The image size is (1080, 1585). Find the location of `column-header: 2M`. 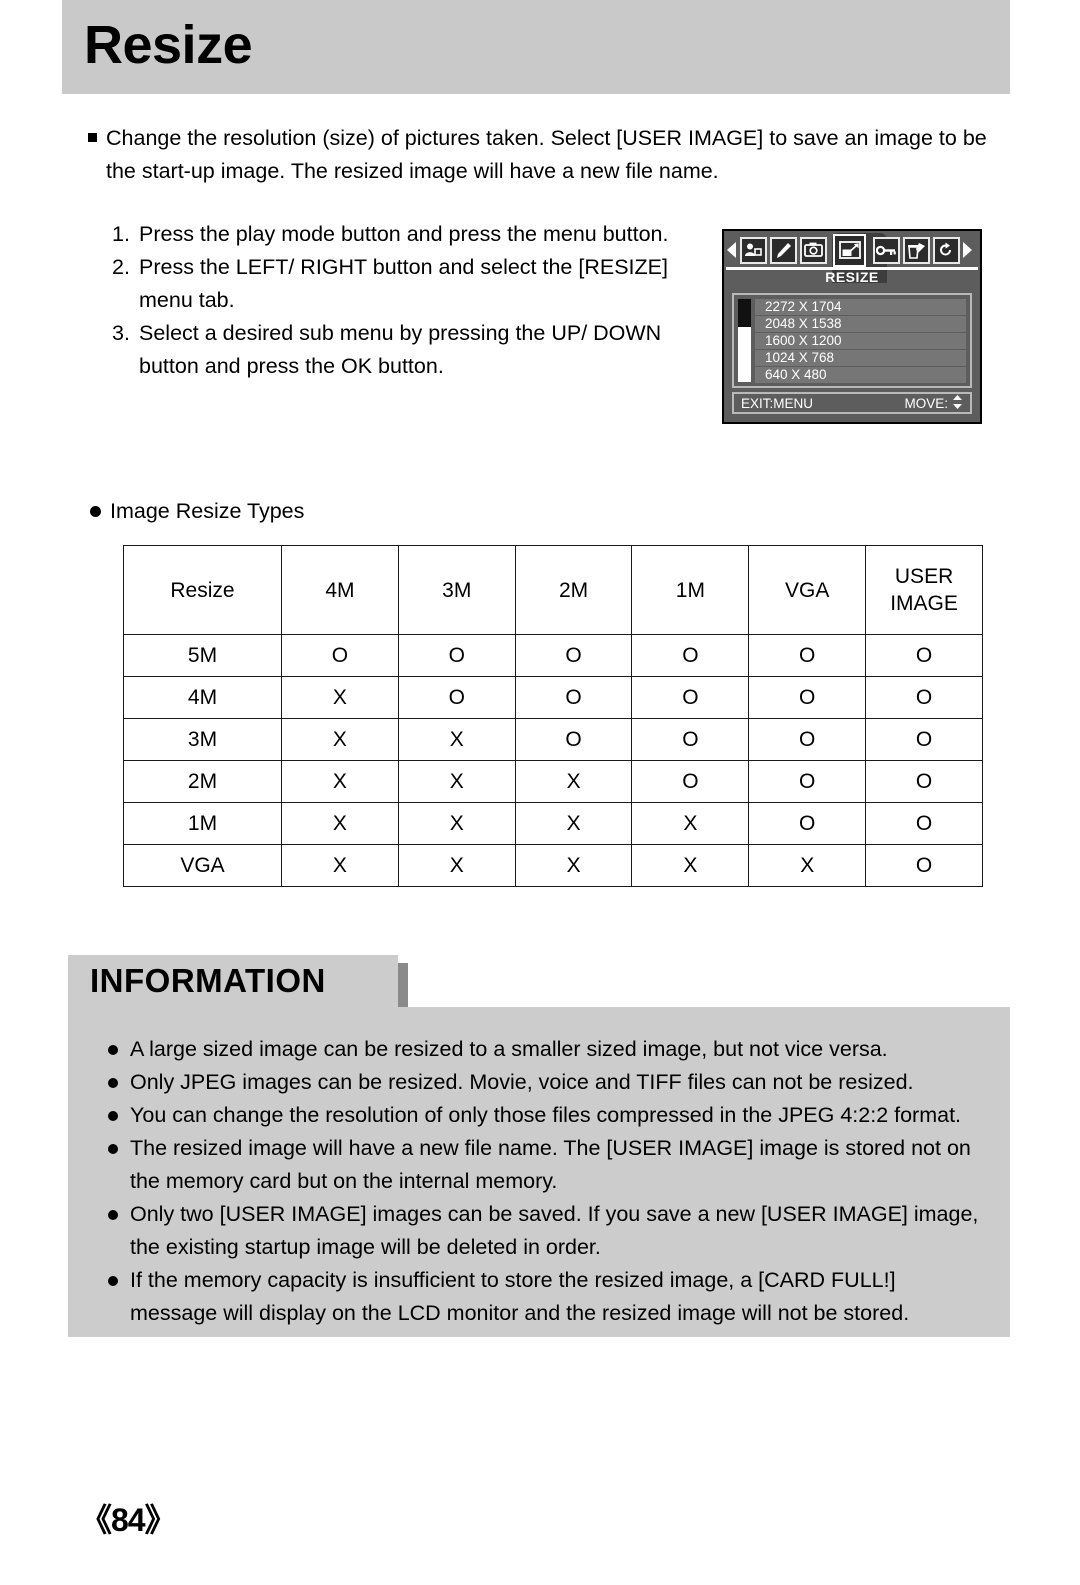

column-header: 2M is located at coordinates (573, 590).